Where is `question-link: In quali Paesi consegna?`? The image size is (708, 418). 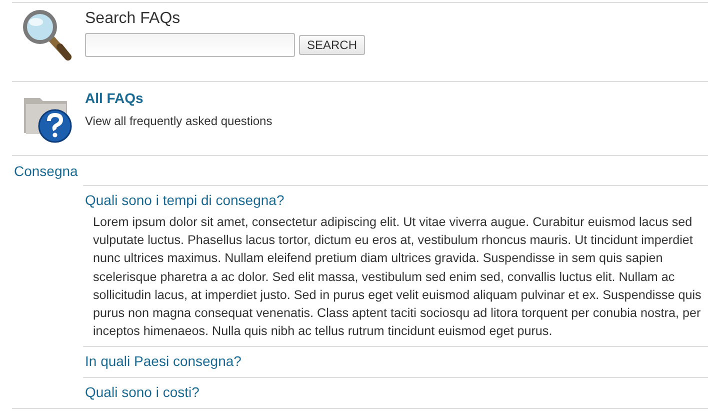 question-link: In quali Paesi consegna? is located at coordinates (163, 361).